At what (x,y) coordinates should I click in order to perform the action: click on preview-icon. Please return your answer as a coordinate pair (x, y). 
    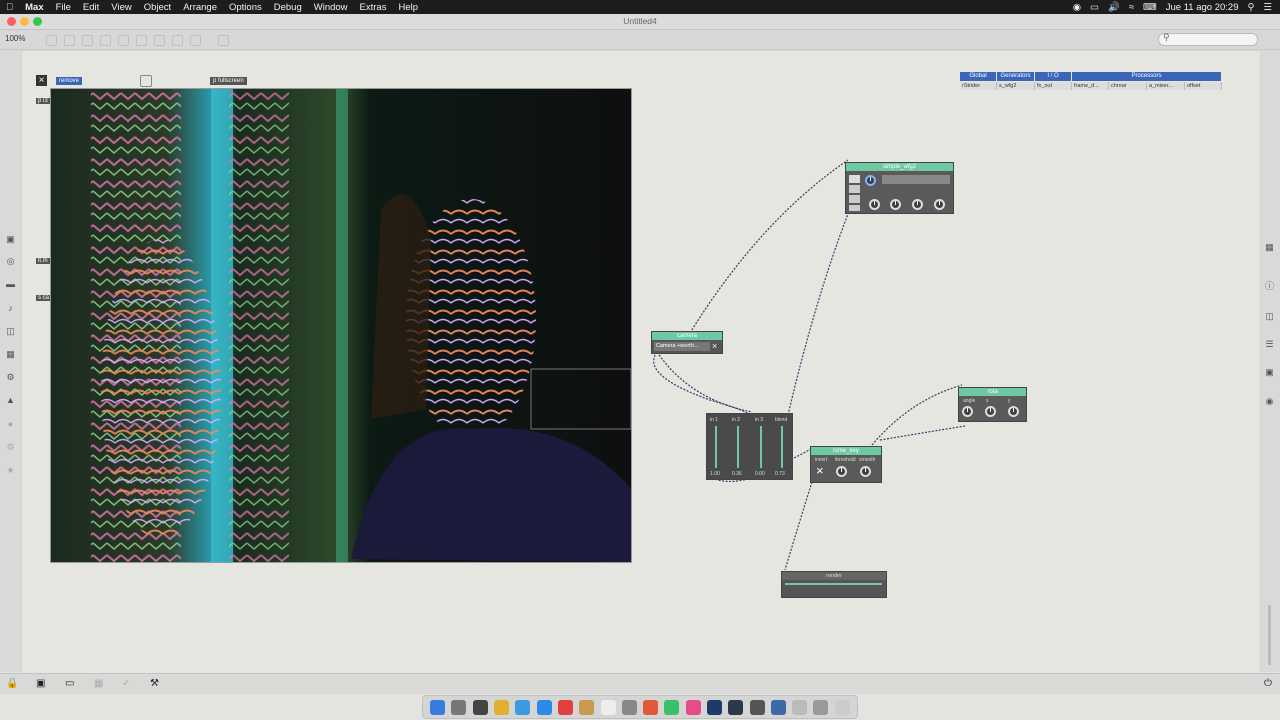
    Looking at the image, I should click on (629, 707).